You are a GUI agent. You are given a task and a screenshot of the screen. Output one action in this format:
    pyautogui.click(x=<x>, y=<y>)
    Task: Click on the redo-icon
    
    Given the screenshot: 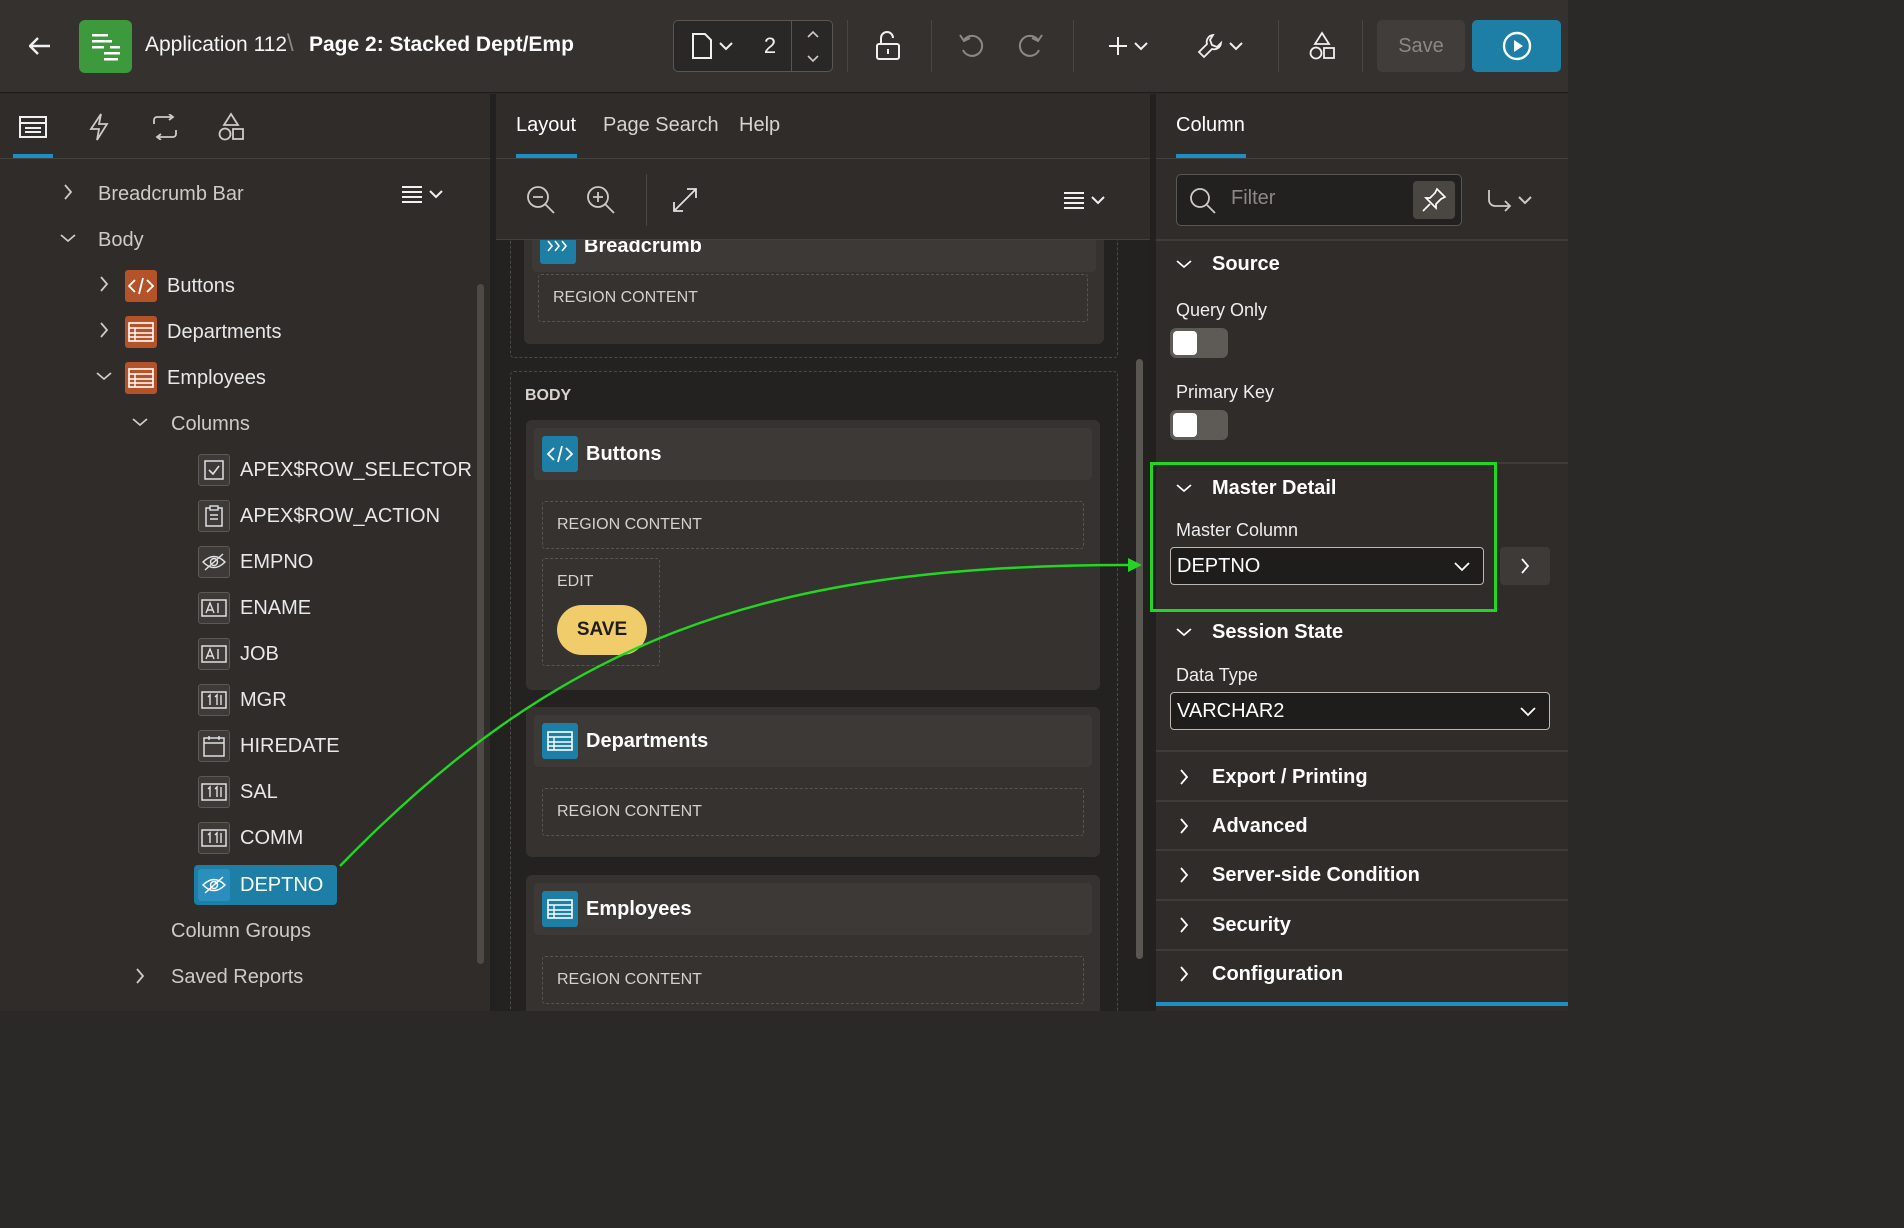 What is the action you would take?
    pyautogui.click(x=1030, y=45)
    